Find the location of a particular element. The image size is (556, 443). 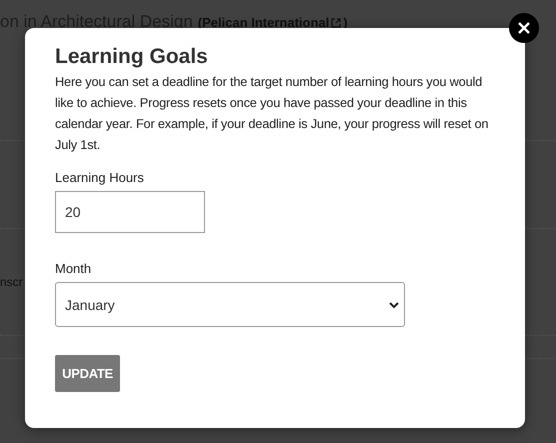

dialog-description: Here you can set a deadline for the target number of learning hours you would like to achieve. Progress resets once you have passed your deadline in this calendar year. For example, if your deadline is June, your progress will reset on July 1st. is located at coordinates (272, 113).